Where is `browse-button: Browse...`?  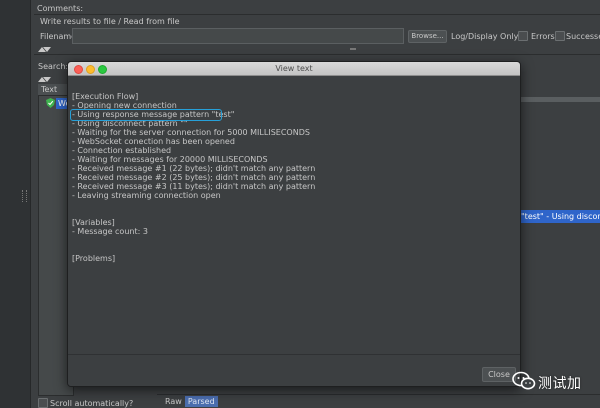
browse-button: Browse... is located at coordinates (427, 36).